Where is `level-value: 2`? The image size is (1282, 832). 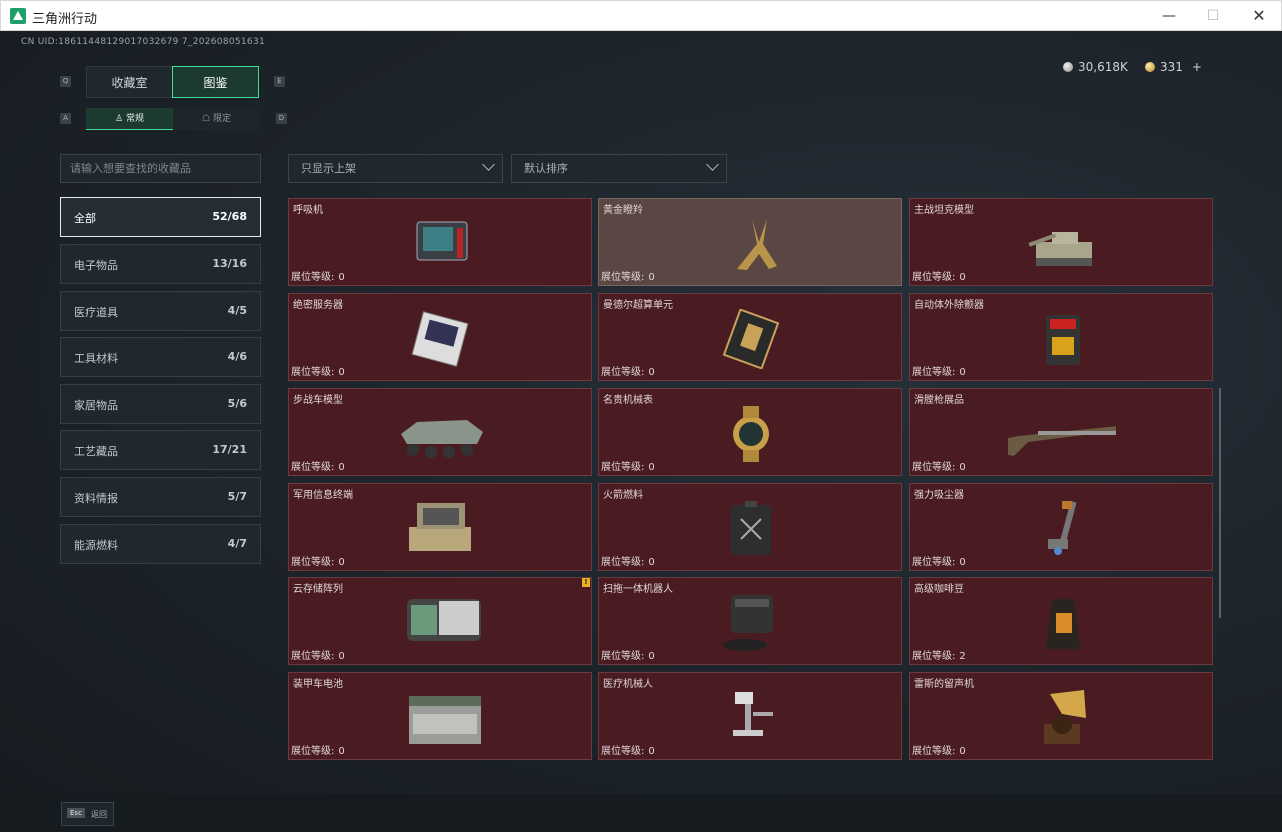 level-value: 2 is located at coordinates (962, 656).